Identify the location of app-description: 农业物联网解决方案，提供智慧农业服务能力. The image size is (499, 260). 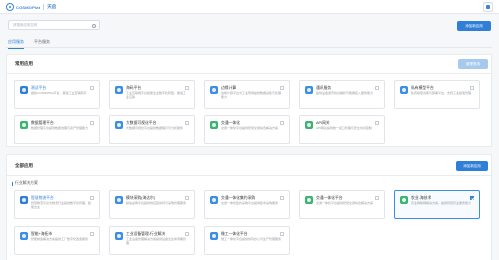
(441, 203).